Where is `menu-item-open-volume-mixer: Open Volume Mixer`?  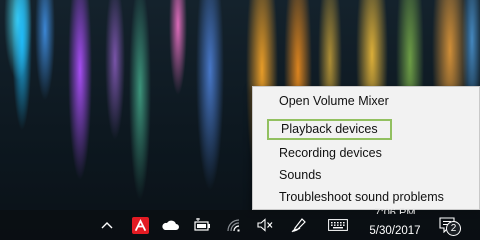
menu-item-open-volume-mixer: Open Volume Mixer is located at coordinates (334, 101).